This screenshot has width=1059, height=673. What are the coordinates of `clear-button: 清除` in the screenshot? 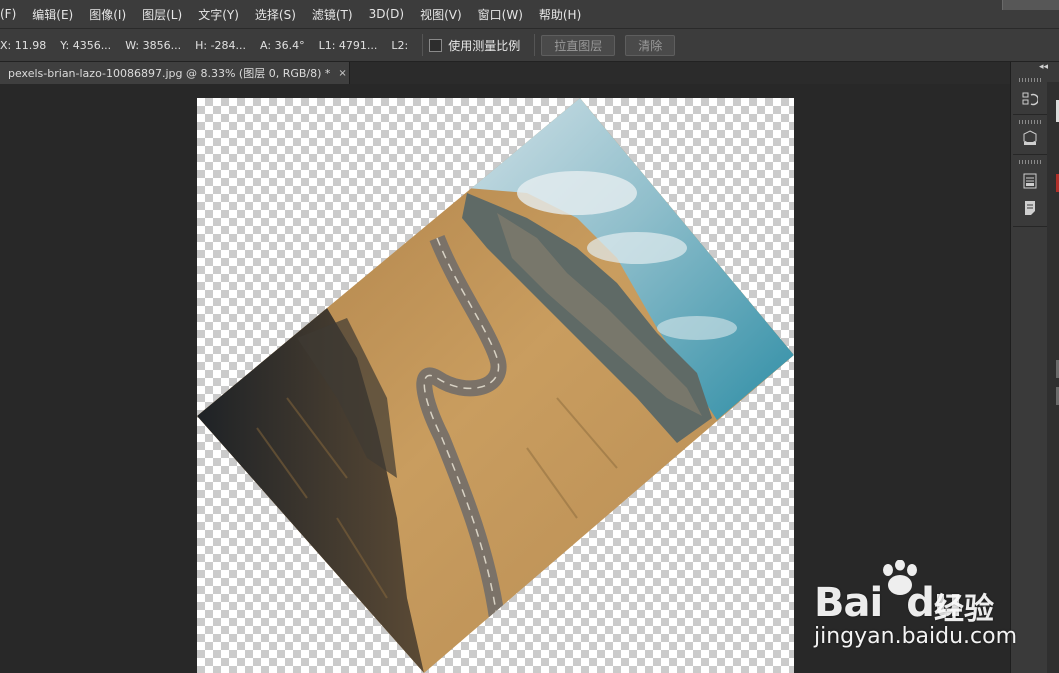 It's located at (650, 45).